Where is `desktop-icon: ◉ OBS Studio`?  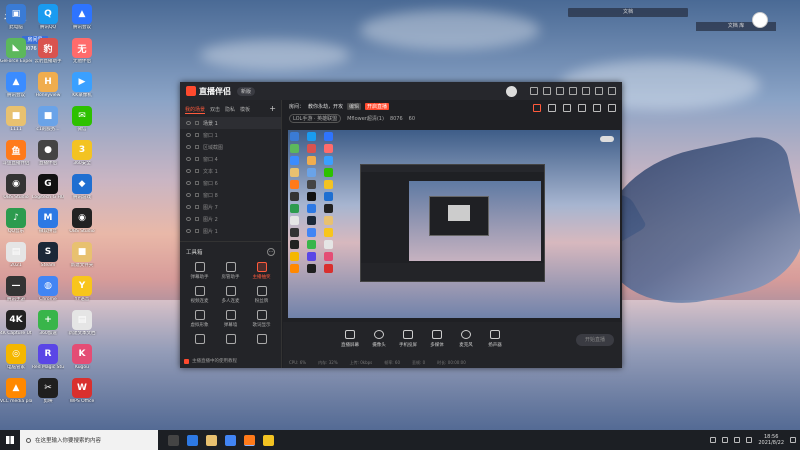 desktop-icon: ◉ OBS Studio is located at coordinates (16, 187).